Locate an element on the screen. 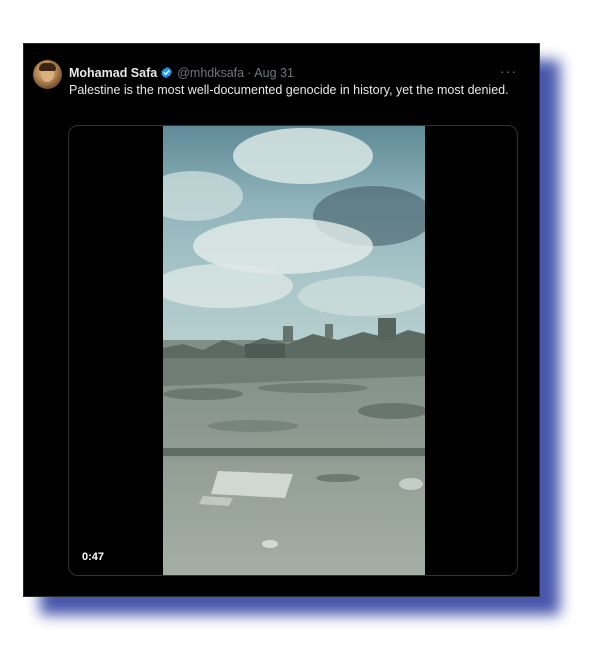  tweet-header: Mohamad Safa @mhdksafa · Aug 31 is located at coordinates (181, 72).